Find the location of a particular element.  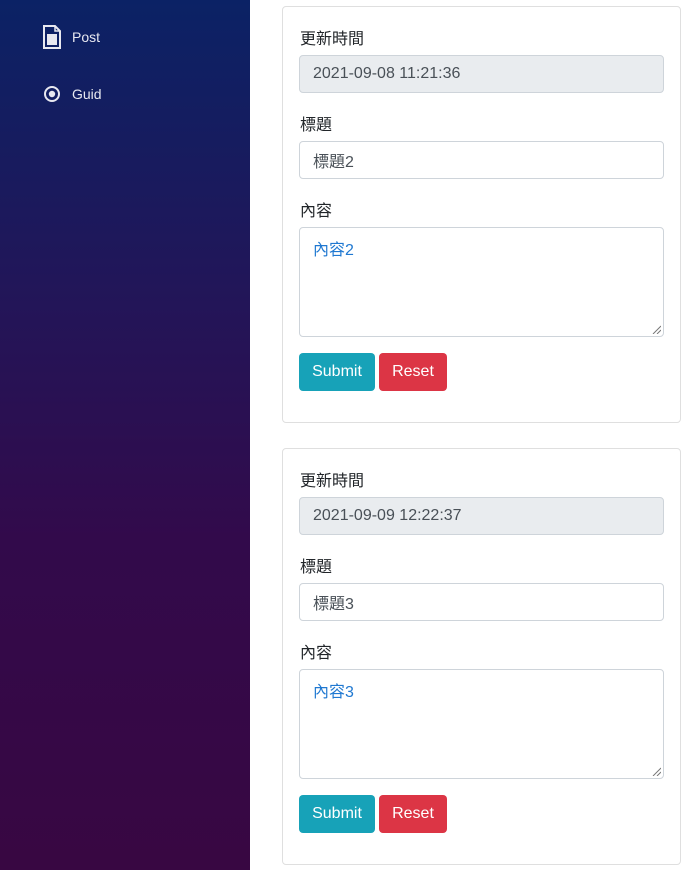

sidebar-item-label: Guid is located at coordinates (87, 94).